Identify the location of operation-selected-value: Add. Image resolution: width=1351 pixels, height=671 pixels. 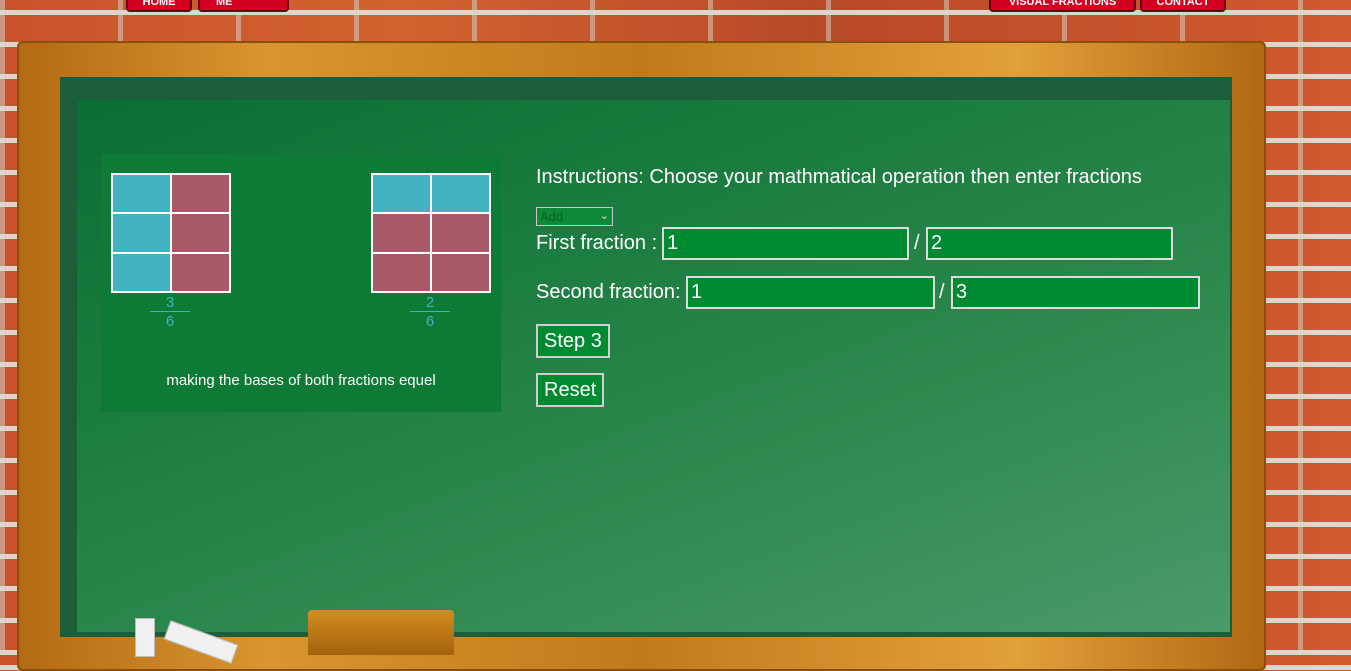
(552, 216).